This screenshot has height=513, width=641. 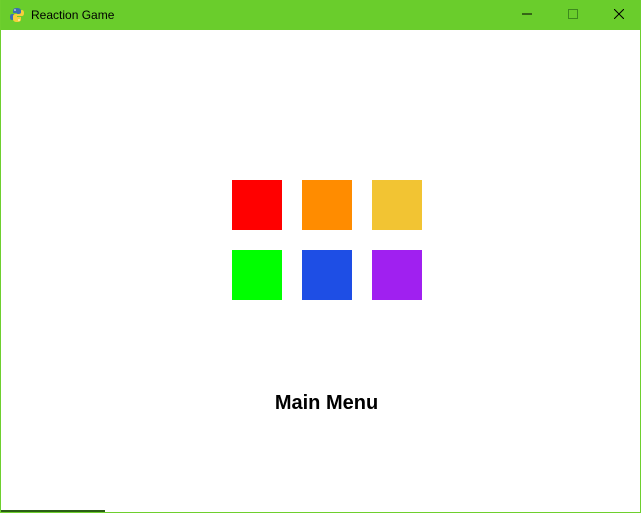 What do you see at coordinates (320, 15) in the screenshot?
I see `title-bar: Reaction Game` at bounding box center [320, 15].